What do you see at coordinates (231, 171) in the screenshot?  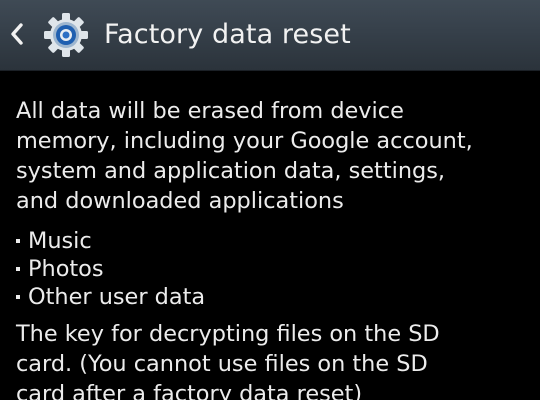 I see `warning-line: system and application data, settings,` at bounding box center [231, 171].